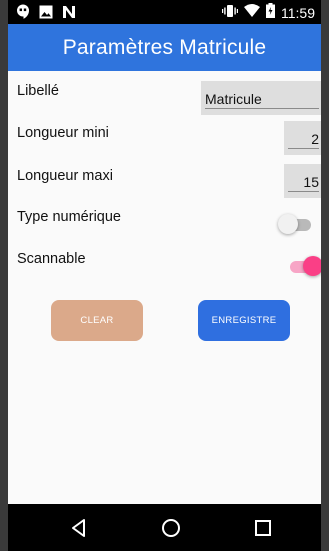 The image size is (329, 551). I want to click on libelle-label: Libellé, so click(38, 91).